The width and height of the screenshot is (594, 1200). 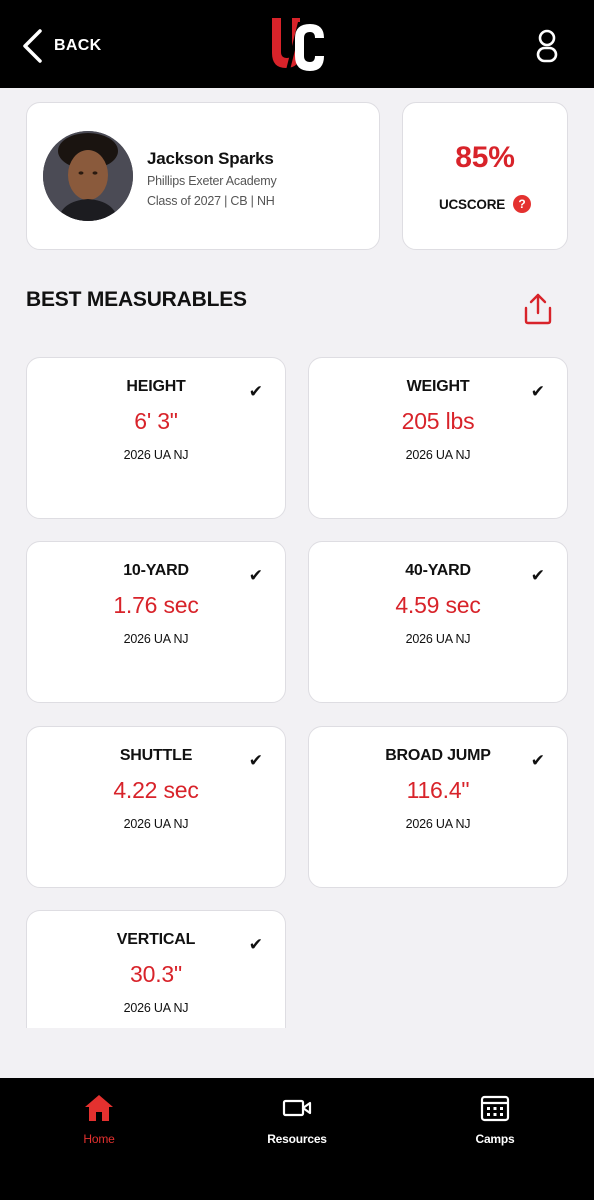 What do you see at coordinates (156, 570) in the screenshot?
I see `measurable-title: 10-YARD` at bounding box center [156, 570].